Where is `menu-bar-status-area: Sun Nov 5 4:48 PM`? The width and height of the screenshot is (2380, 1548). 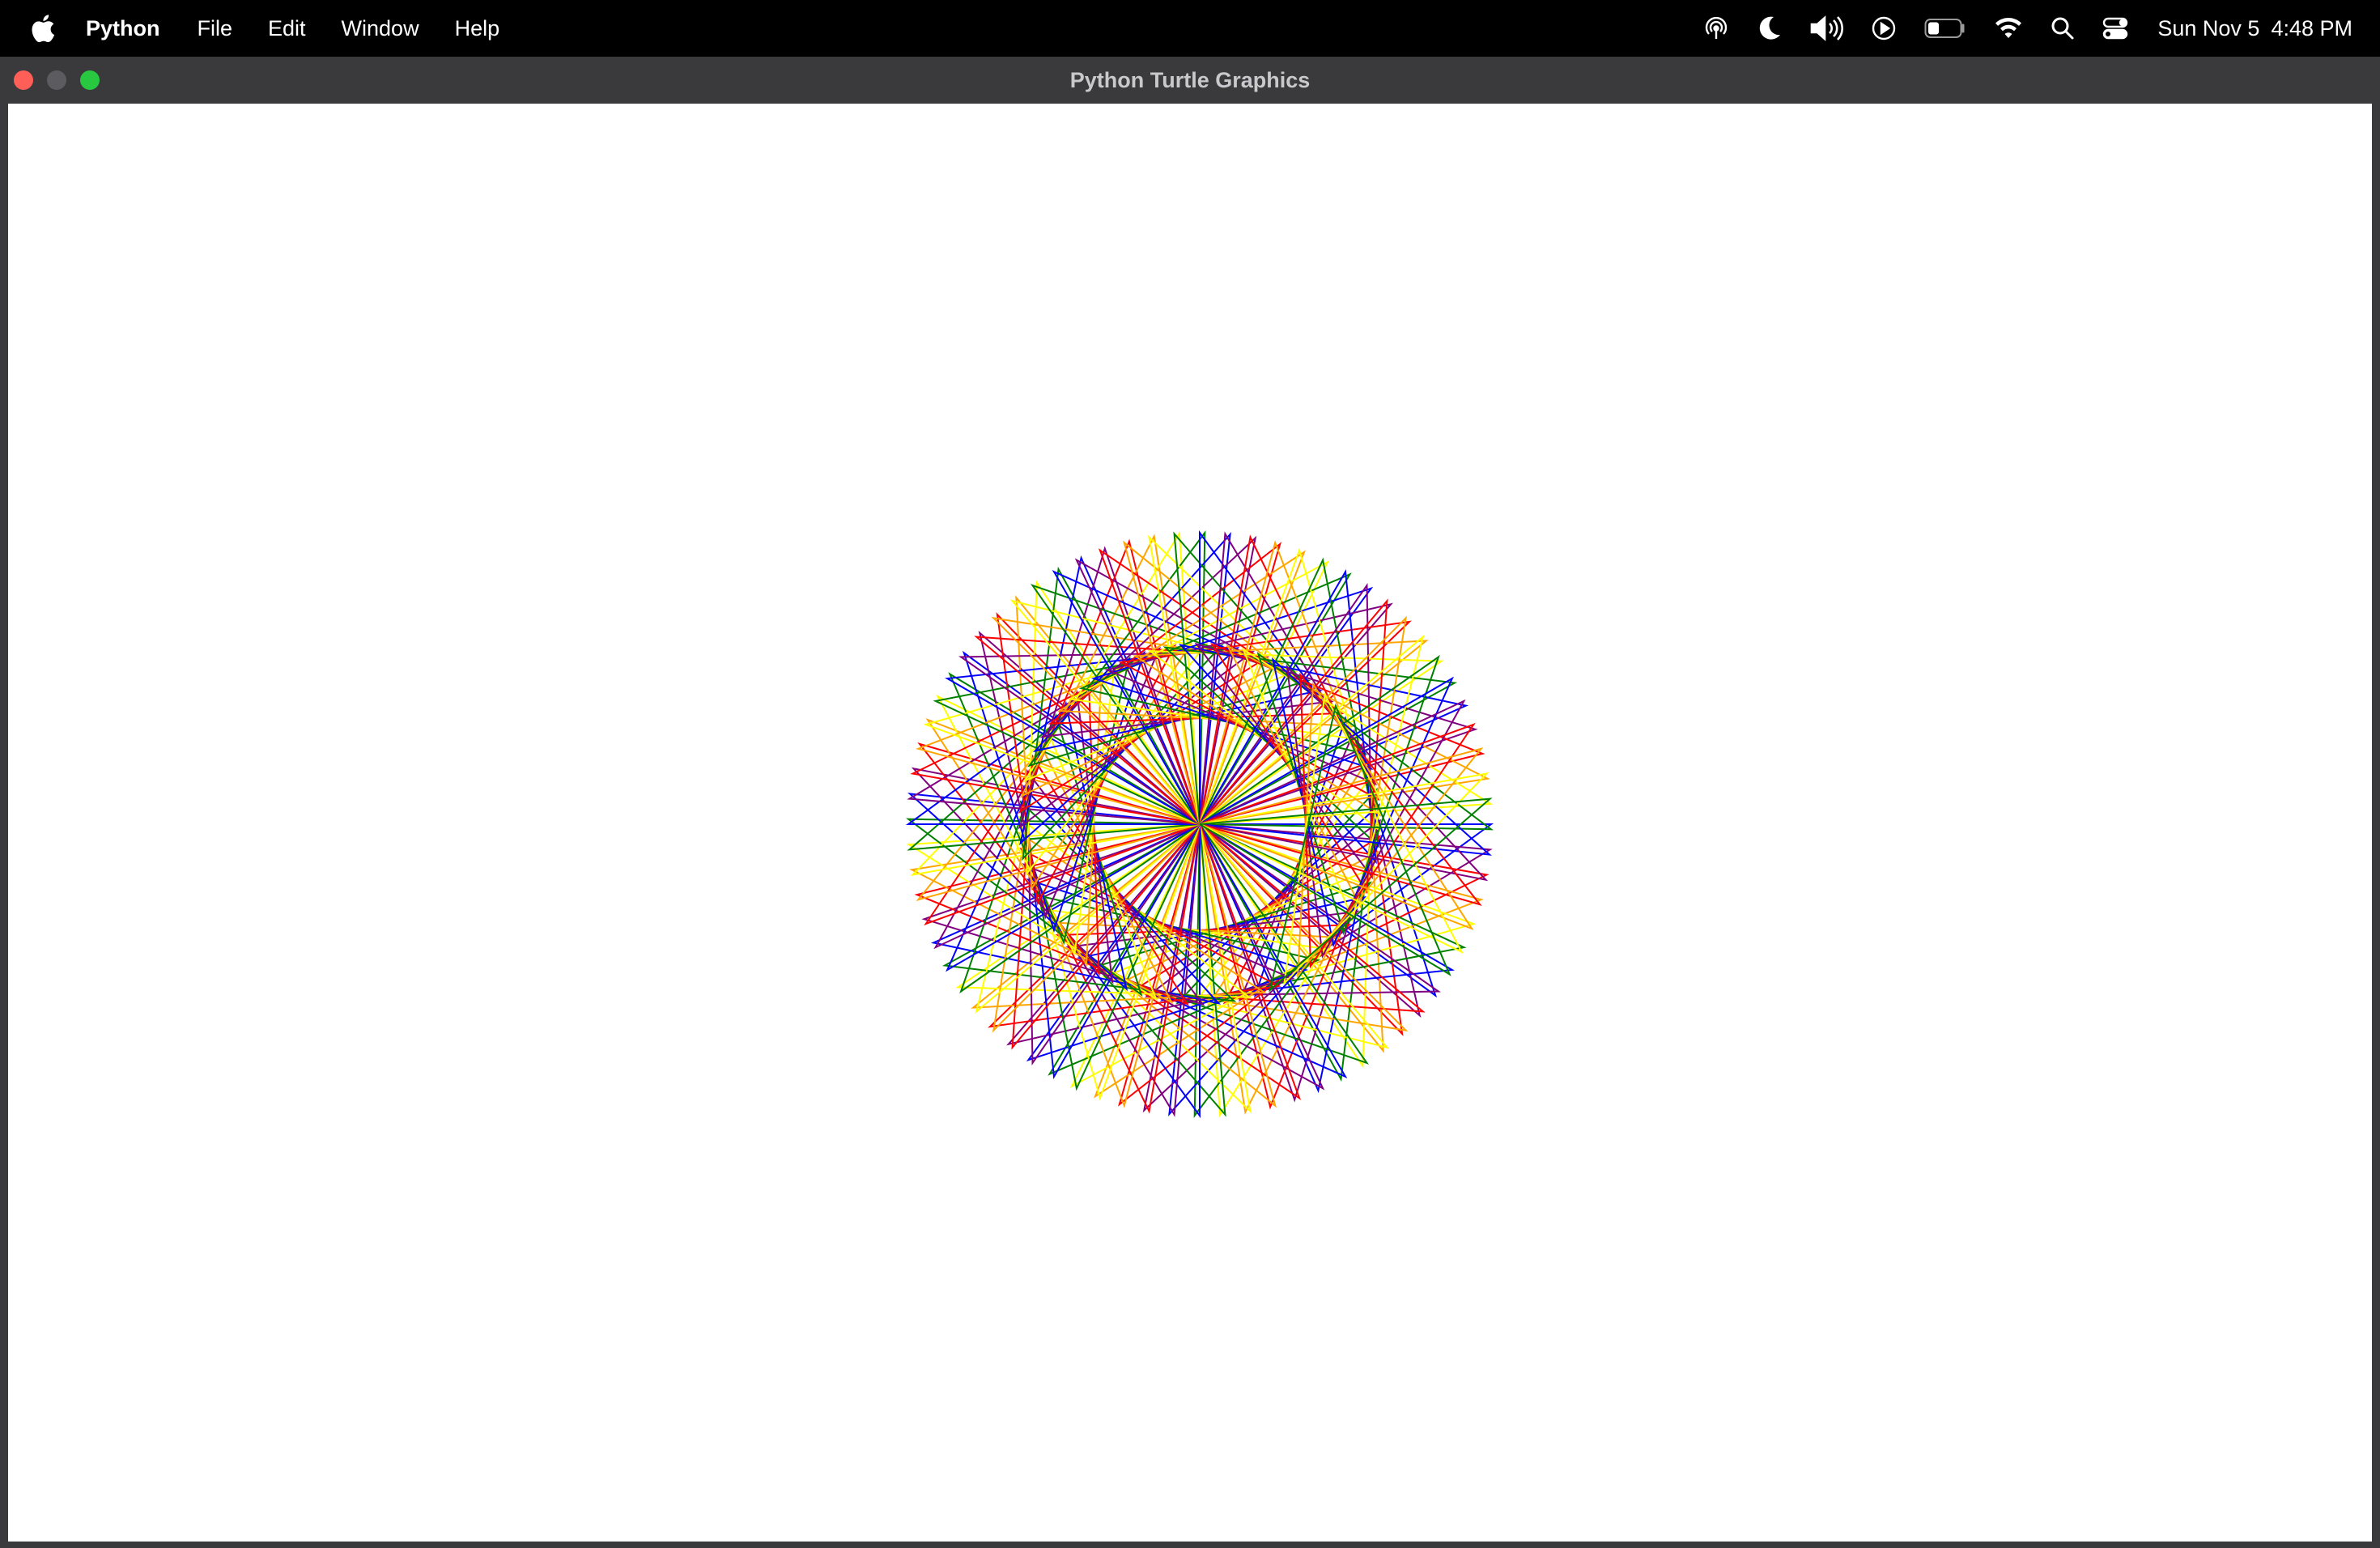
menu-bar-status-area: Sun Nov 5 4:48 PM is located at coordinates (2014, 29).